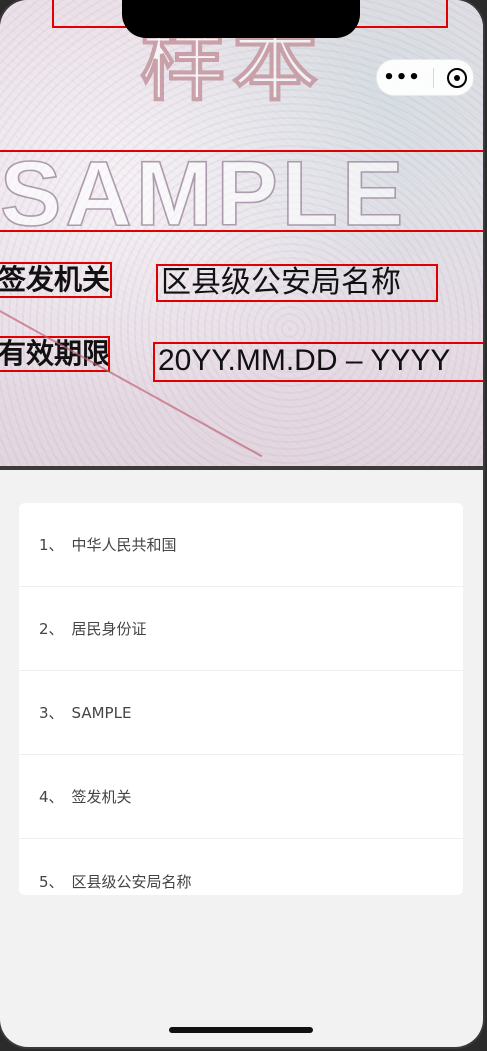  What do you see at coordinates (131, 384) in the screenshot?
I see `card-diagonal-line` at bounding box center [131, 384].